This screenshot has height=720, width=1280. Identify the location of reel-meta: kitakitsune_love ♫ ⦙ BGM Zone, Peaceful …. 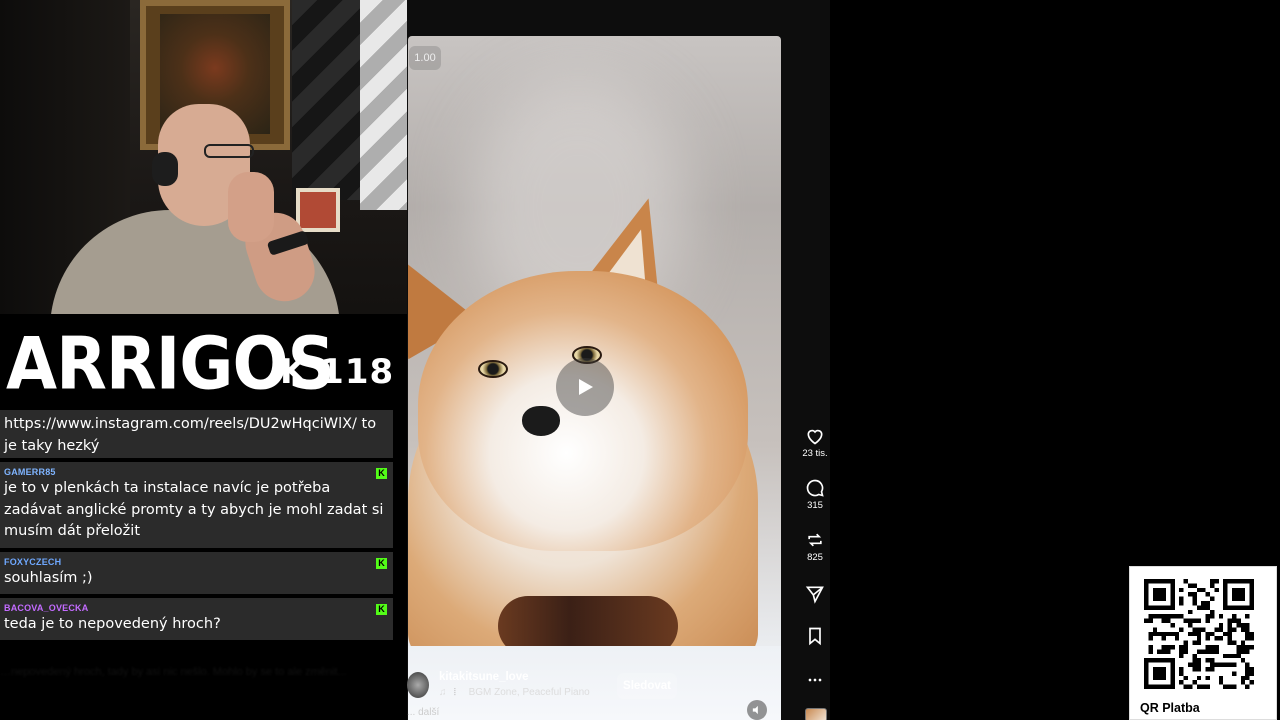
(593, 690).